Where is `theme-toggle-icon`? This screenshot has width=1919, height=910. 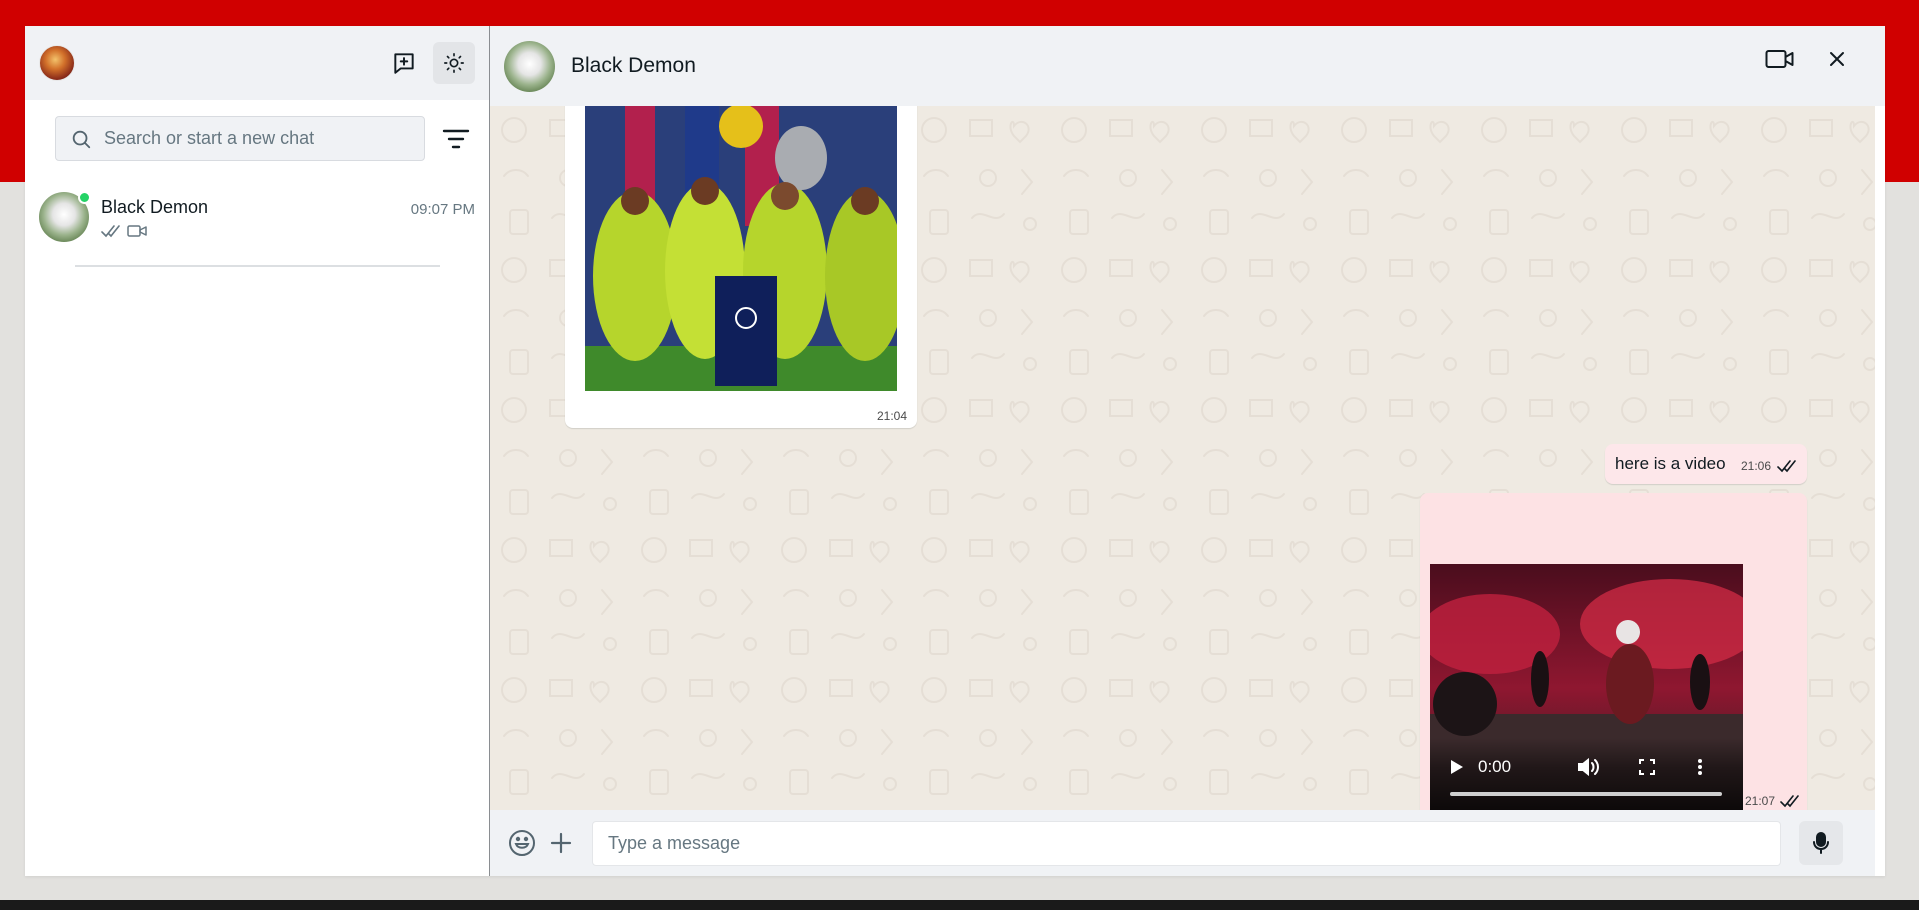 theme-toggle-icon is located at coordinates (454, 63).